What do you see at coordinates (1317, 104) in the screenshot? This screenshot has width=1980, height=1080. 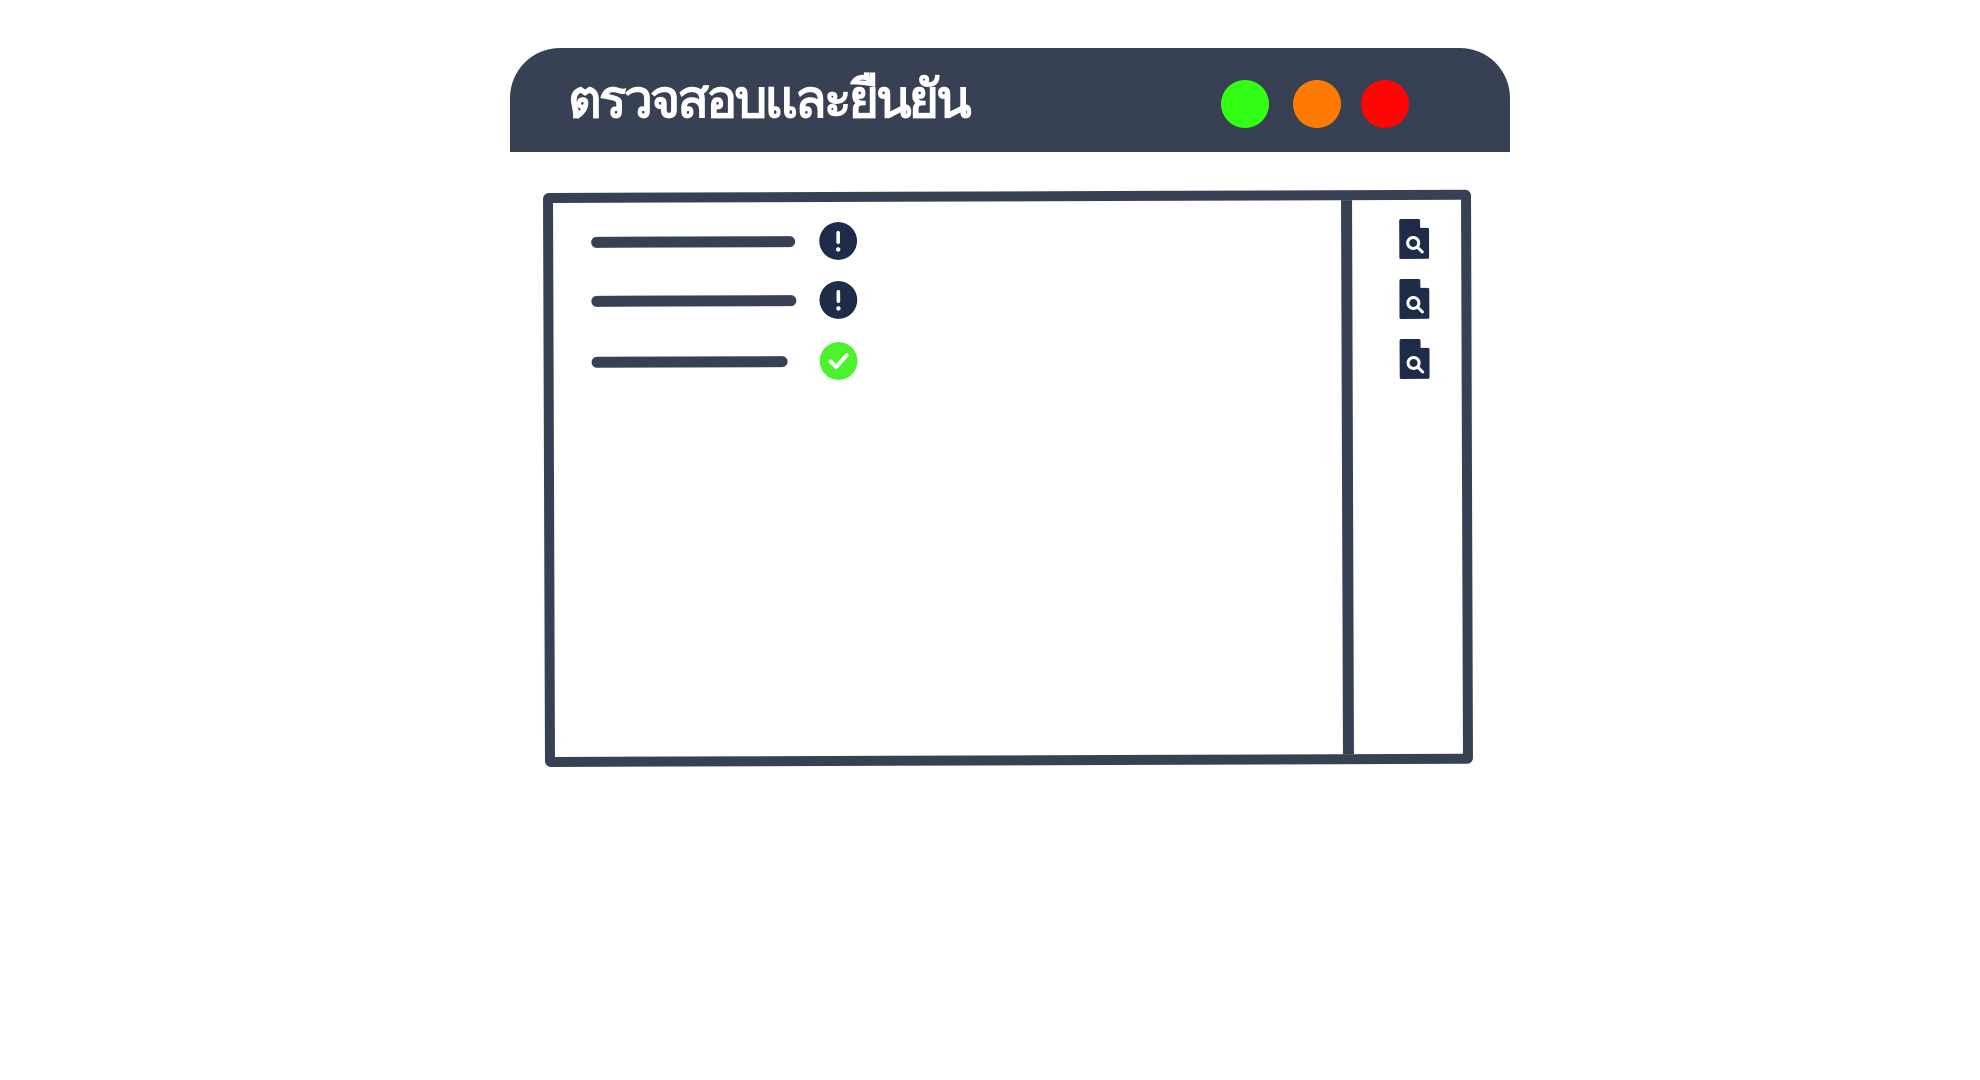 I see `minimize-button` at bounding box center [1317, 104].